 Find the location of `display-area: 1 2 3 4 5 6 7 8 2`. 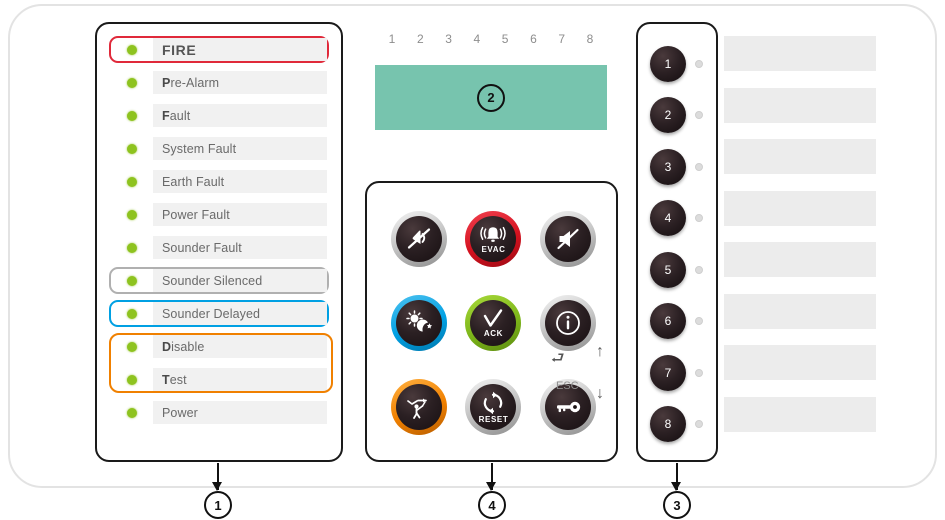

display-area: 1 2 3 4 5 6 7 8 2 is located at coordinates (491, 88).